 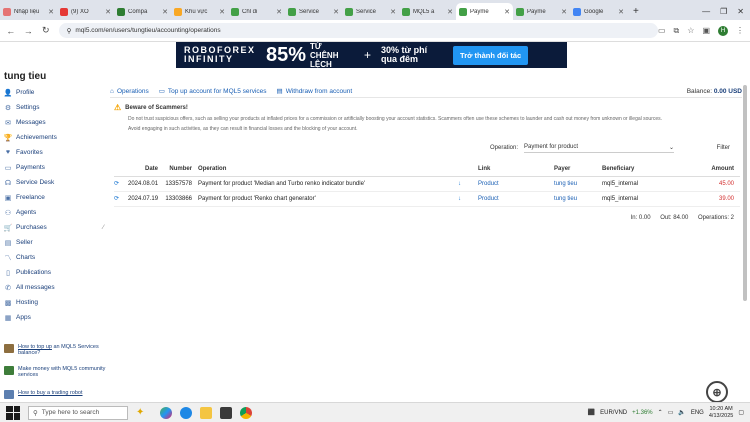 What do you see at coordinates (706, 30) in the screenshot?
I see `extensions-icon: ▣` at bounding box center [706, 30].